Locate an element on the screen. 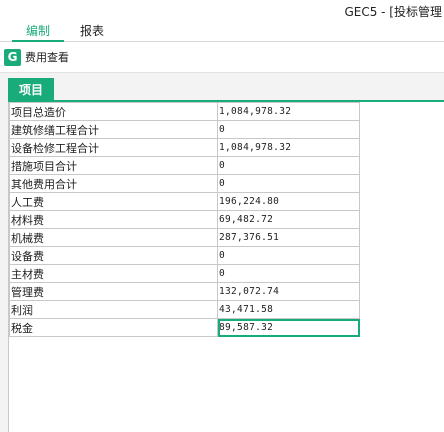 The width and height of the screenshot is (444, 432). table-row: 措施项目合计 0 is located at coordinates (184, 165).